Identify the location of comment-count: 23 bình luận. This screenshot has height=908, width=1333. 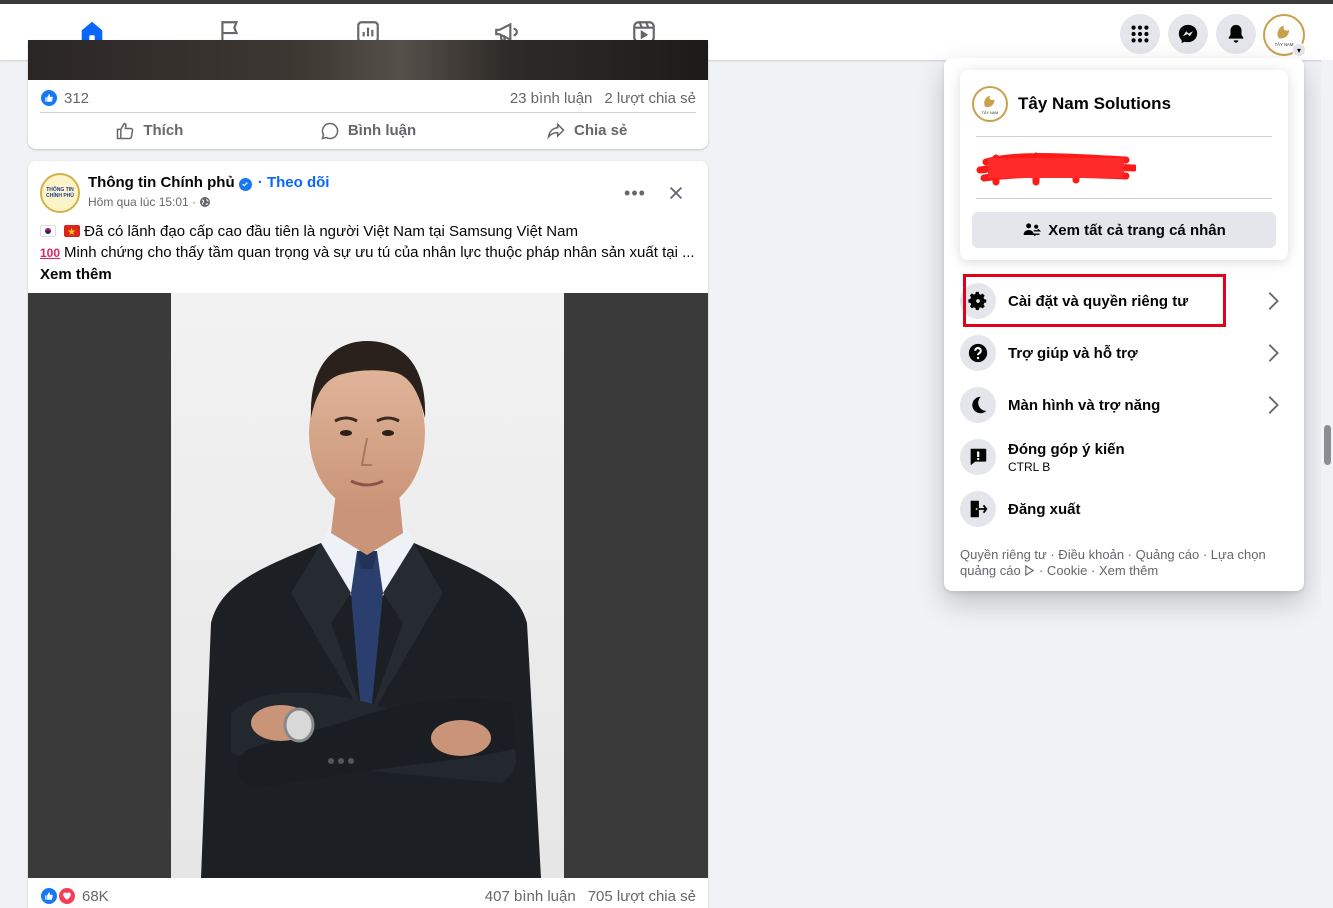
(551, 98).